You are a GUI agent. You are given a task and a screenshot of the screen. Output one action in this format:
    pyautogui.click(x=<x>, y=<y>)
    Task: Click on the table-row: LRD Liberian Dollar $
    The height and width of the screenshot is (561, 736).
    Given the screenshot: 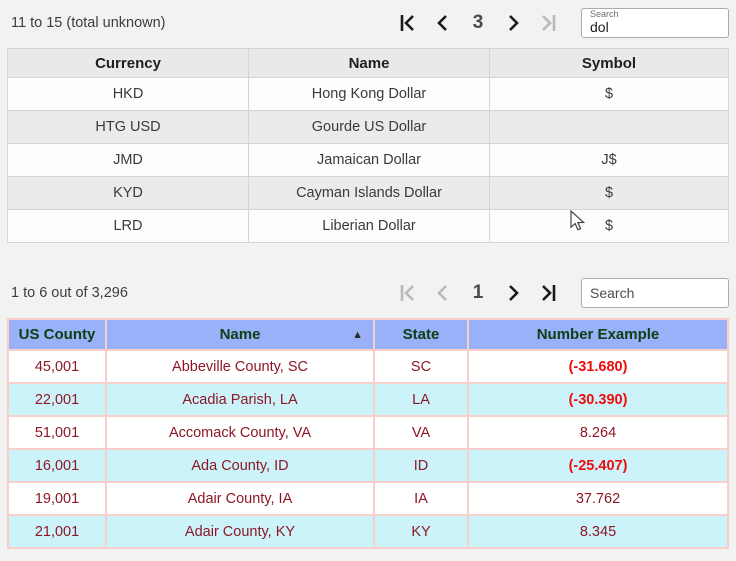 What is the action you would take?
    pyautogui.click(x=368, y=226)
    